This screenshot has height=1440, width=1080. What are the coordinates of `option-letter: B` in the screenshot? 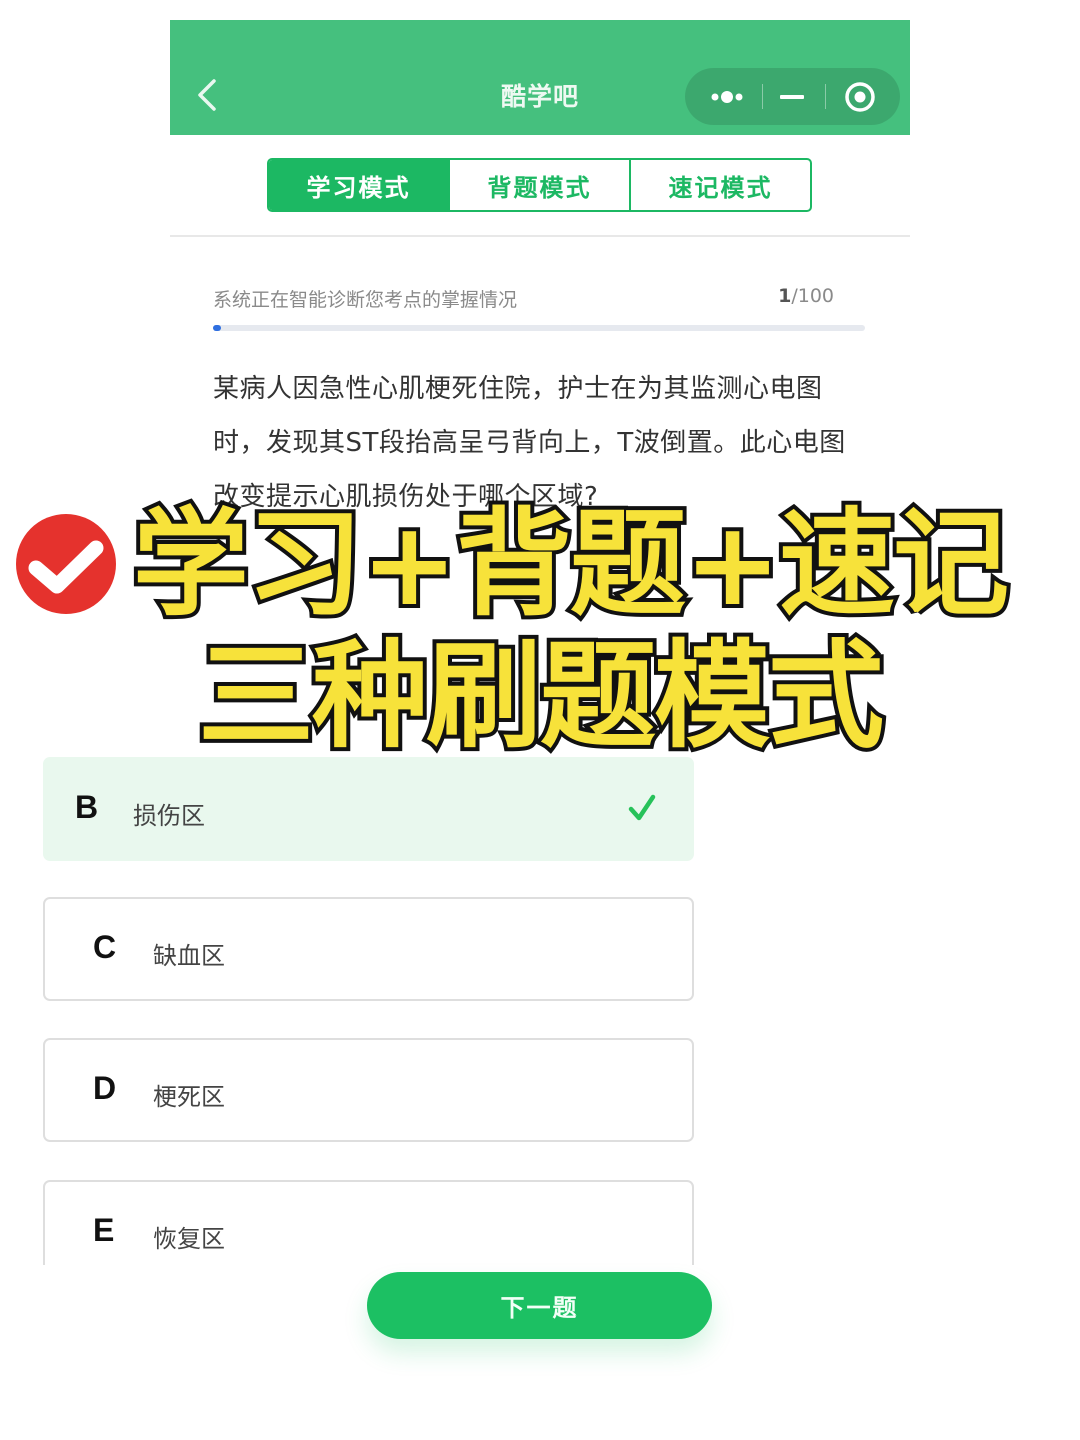 It's located at (87, 807).